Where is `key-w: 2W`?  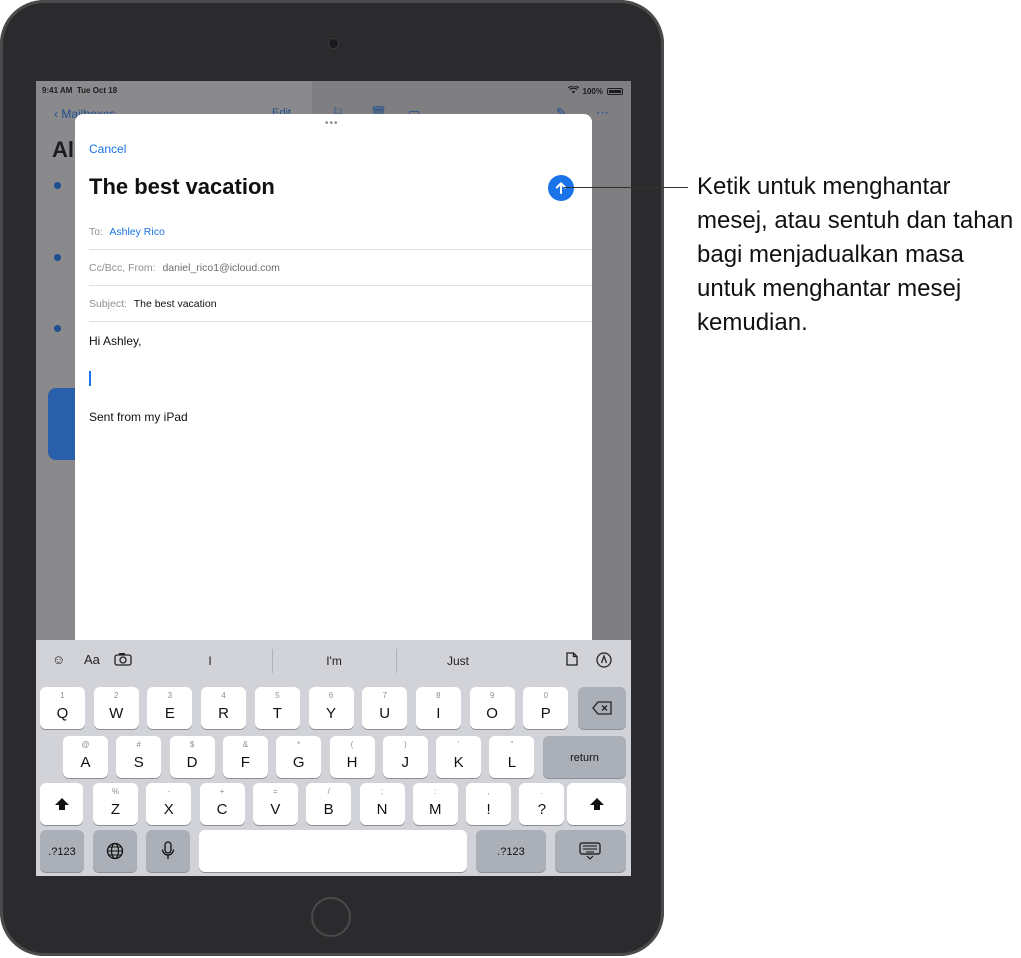
key-w: 2W is located at coordinates (116, 708).